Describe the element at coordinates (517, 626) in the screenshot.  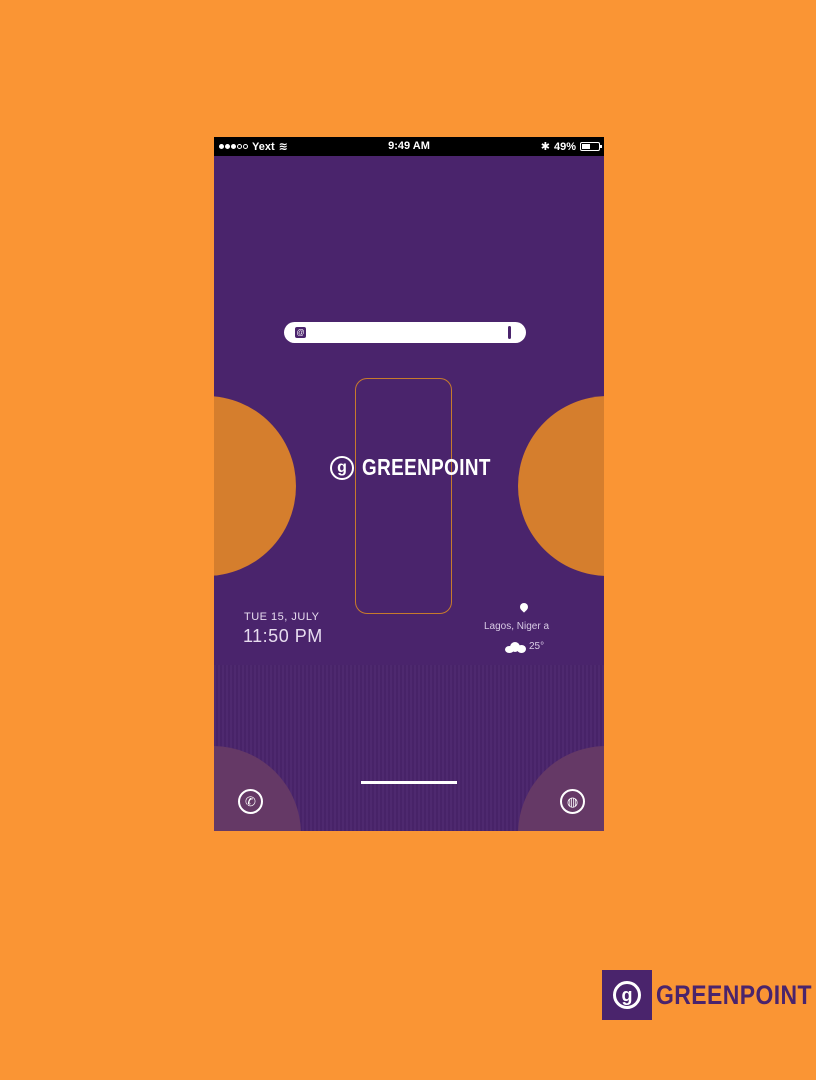
I see `weather-location: Lagos, Niger a` at that location.